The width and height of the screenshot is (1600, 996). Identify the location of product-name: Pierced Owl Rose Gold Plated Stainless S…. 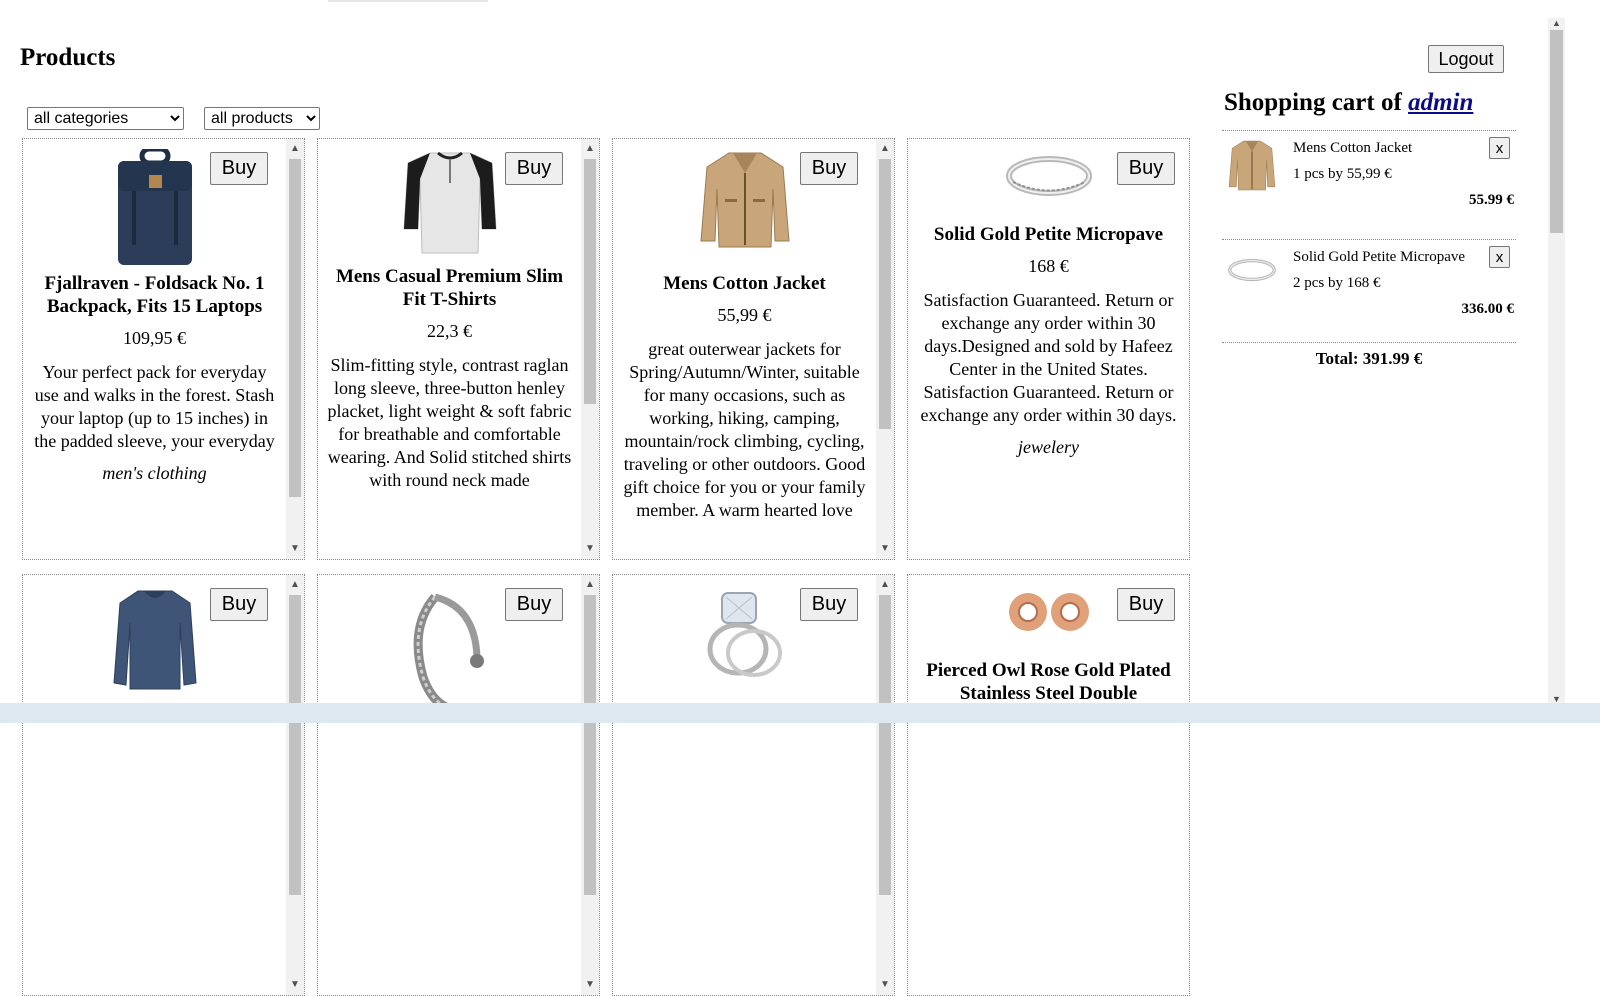
(1048, 682).